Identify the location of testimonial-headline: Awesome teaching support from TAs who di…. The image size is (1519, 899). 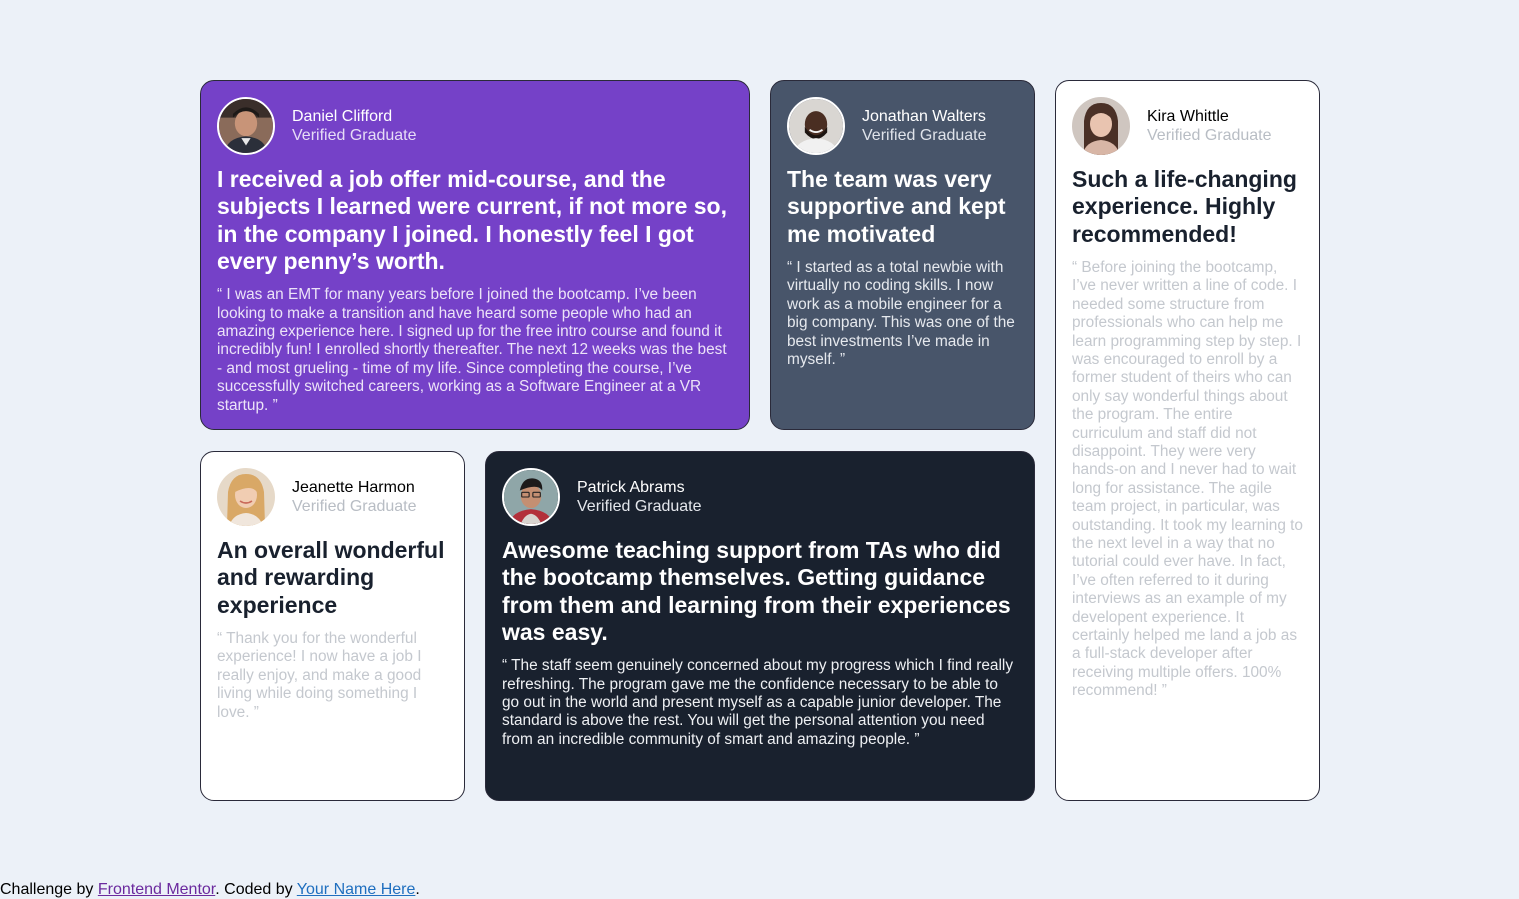
(756, 591).